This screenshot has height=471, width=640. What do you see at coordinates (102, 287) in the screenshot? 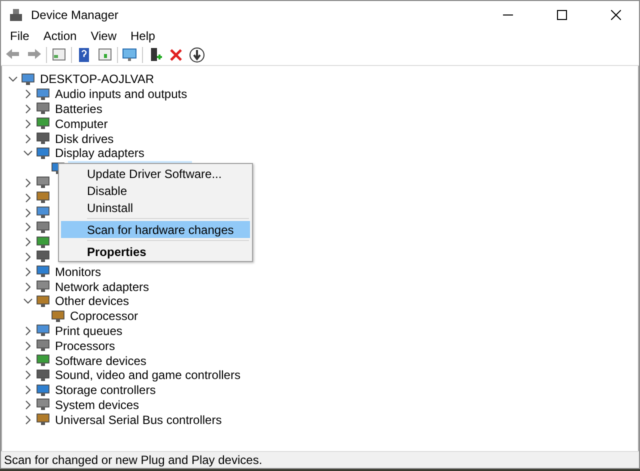
I see `tree-item: Network adapters` at bounding box center [102, 287].